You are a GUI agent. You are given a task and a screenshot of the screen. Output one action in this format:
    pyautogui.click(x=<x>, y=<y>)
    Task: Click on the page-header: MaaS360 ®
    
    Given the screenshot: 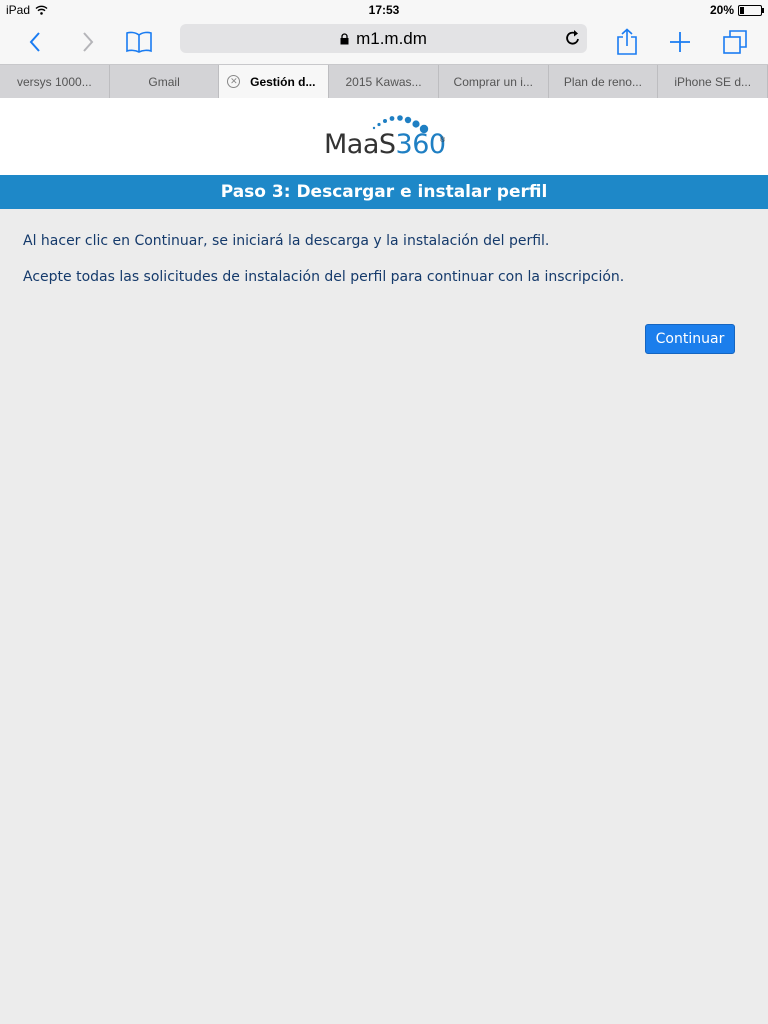 What is the action you would take?
    pyautogui.click(x=384, y=136)
    